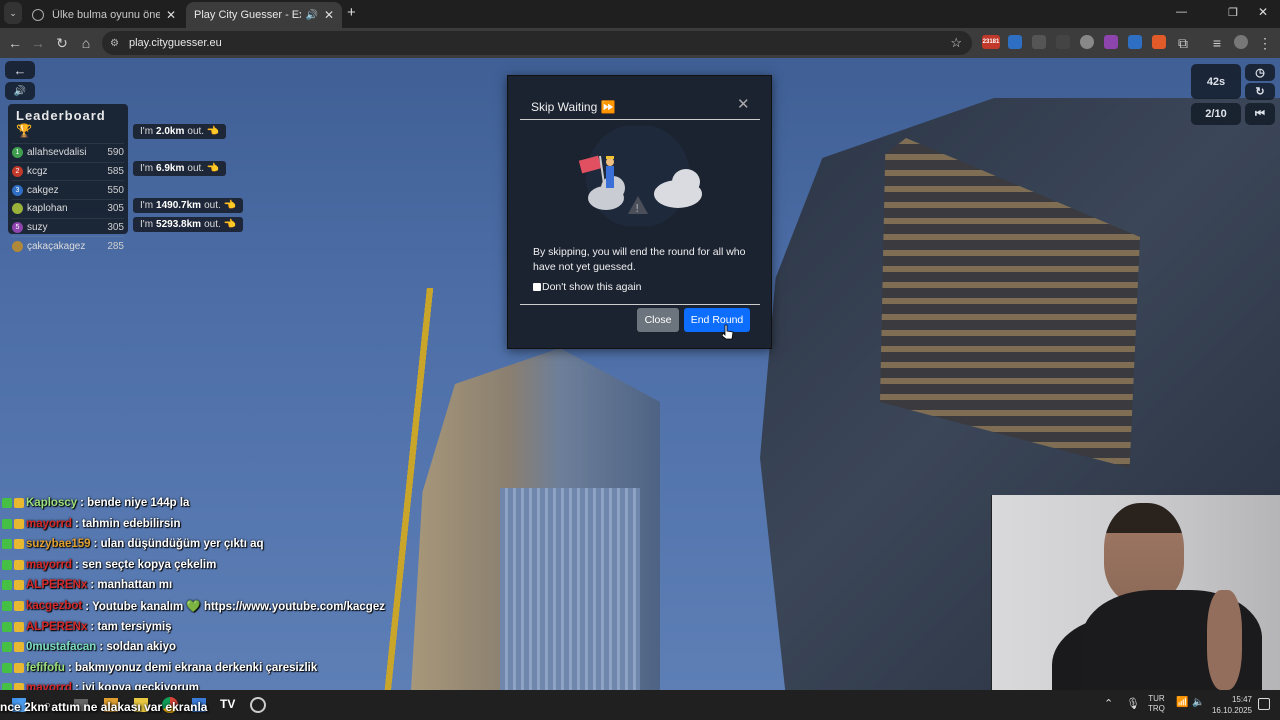 This screenshot has height=720, width=1280. I want to click on extension-badge-icon: 23181, so click(991, 42).